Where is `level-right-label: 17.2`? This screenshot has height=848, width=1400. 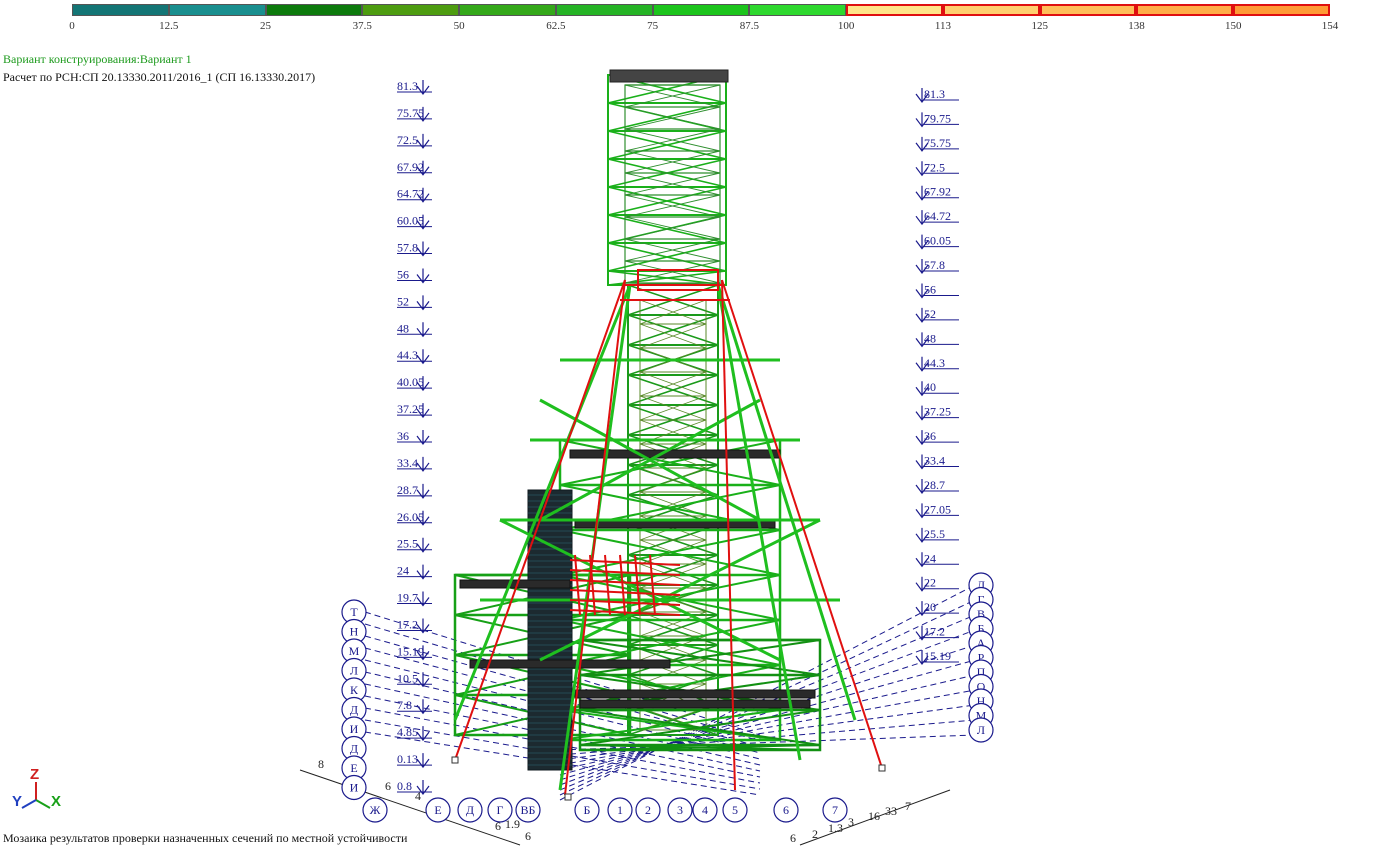 level-right-label: 17.2 is located at coordinates (934, 632).